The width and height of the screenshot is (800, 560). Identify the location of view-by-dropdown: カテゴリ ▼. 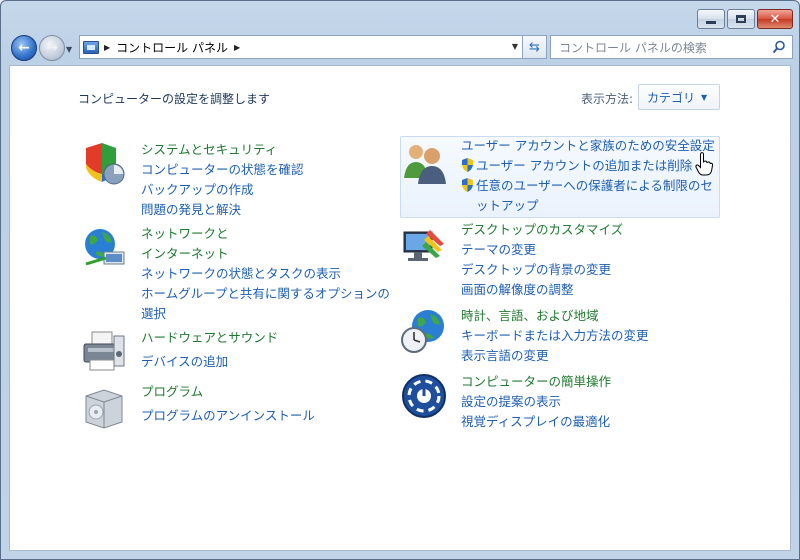
(679, 97).